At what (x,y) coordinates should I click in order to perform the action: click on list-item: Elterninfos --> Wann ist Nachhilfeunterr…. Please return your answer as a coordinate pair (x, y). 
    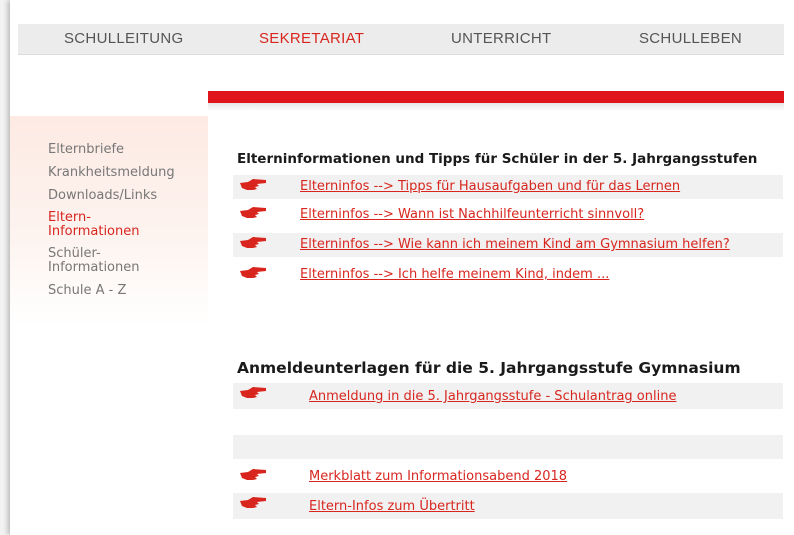
    Looking at the image, I should click on (508, 215).